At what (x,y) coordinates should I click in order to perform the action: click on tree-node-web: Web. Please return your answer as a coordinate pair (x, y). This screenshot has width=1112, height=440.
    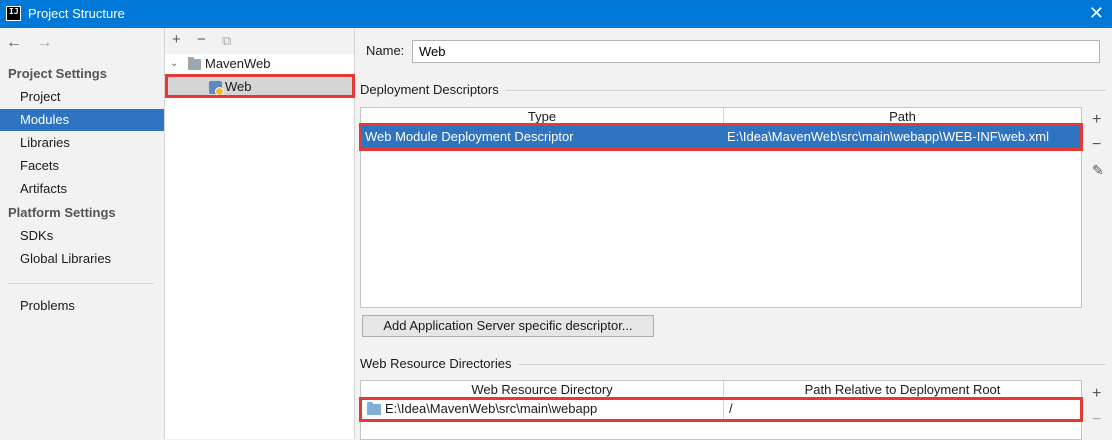
    Looking at the image, I should click on (260, 87).